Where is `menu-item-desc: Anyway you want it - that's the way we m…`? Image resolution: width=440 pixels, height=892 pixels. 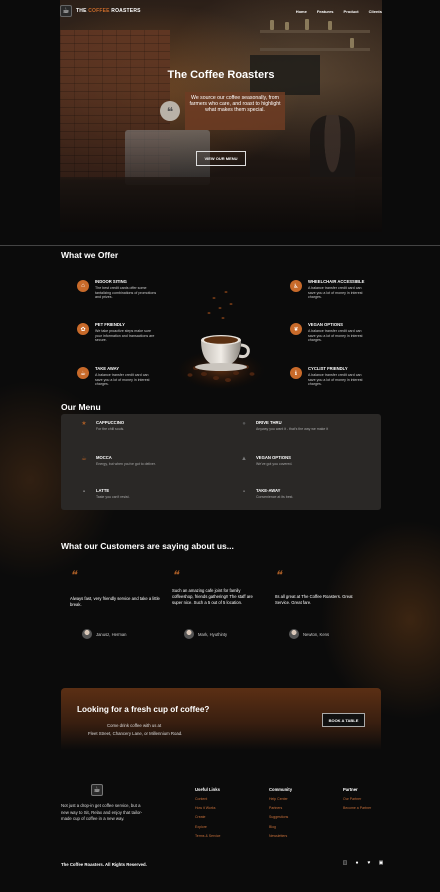 menu-item-desc: Anyway you want it - that's the way we m… is located at coordinates (292, 429).